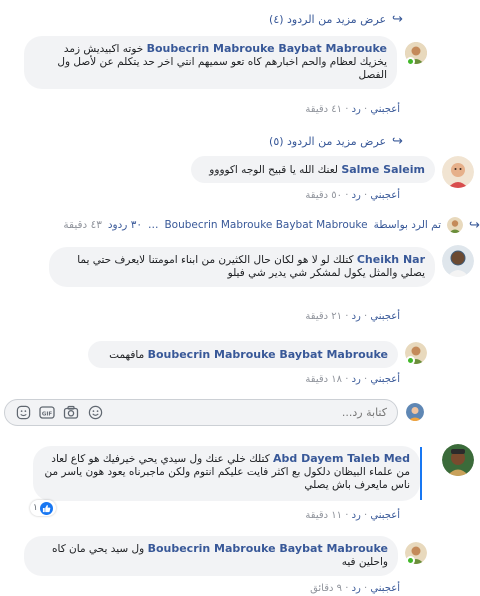 This screenshot has width=480, height=596. I want to click on comment-meta: أعجبني · رد · ١١ دقيقة, so click(352, 515).